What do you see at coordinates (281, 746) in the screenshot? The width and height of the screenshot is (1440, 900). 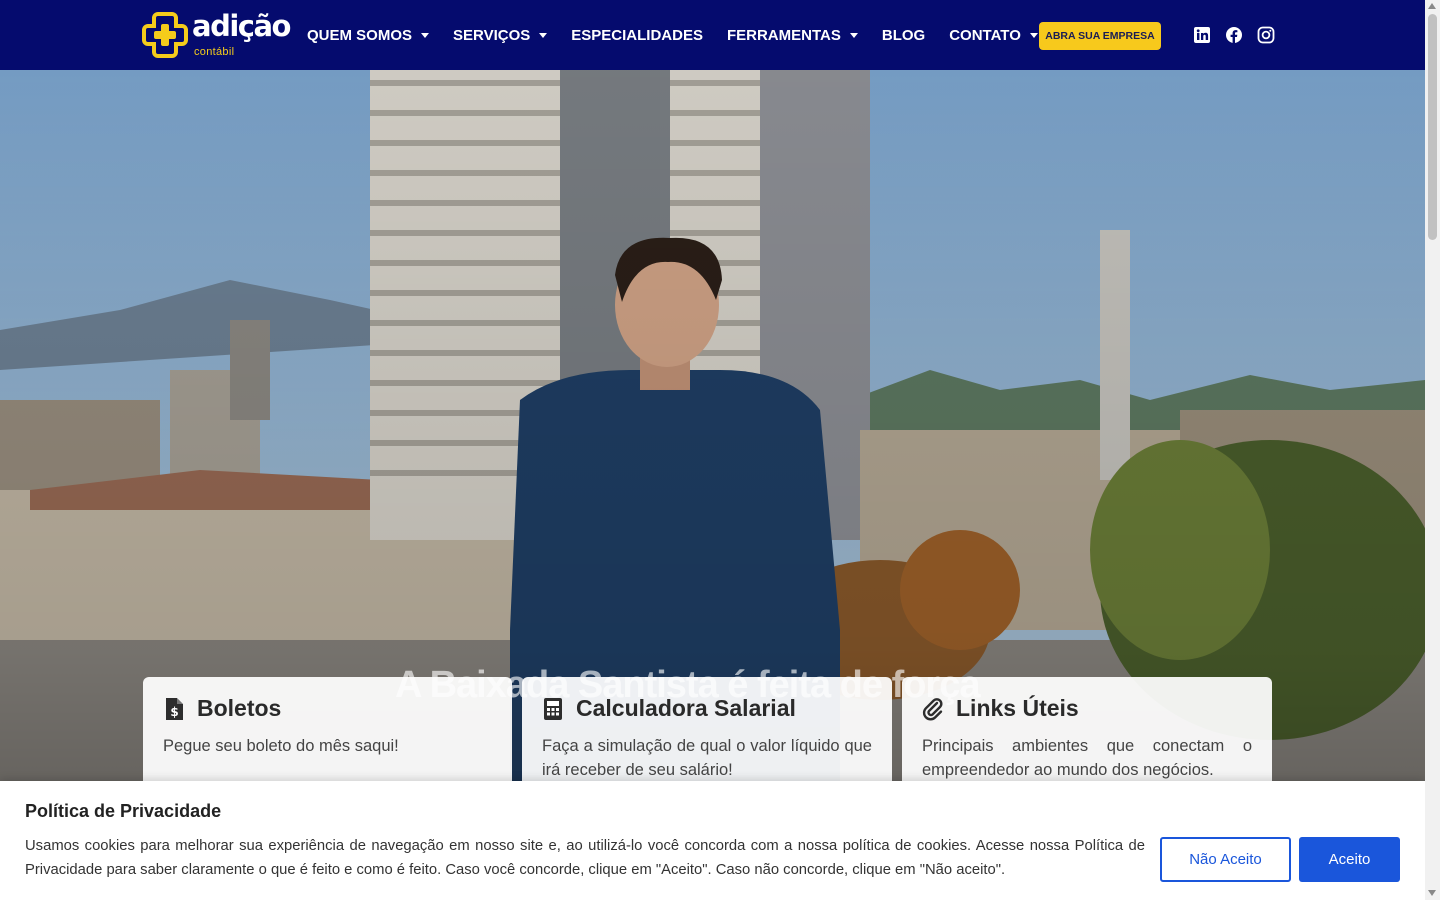 I see `card-description: Pegue seu boleto do mês saqui!` at bounding box center [281, 746].